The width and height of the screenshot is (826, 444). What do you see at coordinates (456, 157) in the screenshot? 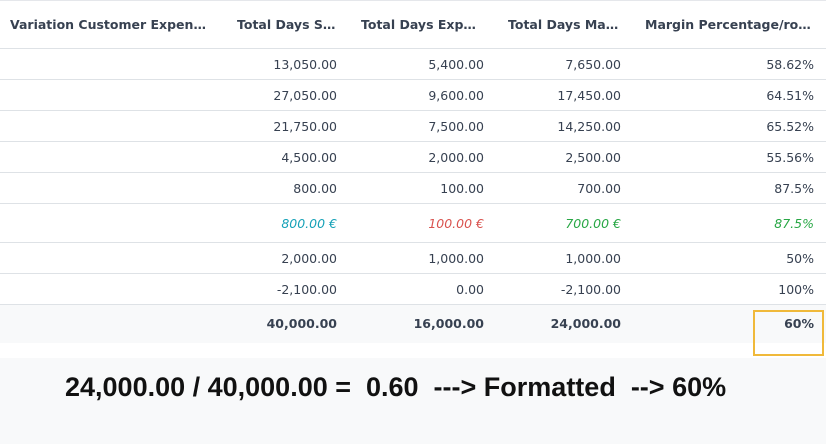
I see `cell-days-expense: 2,000.00` at bounding box center [456, 157].